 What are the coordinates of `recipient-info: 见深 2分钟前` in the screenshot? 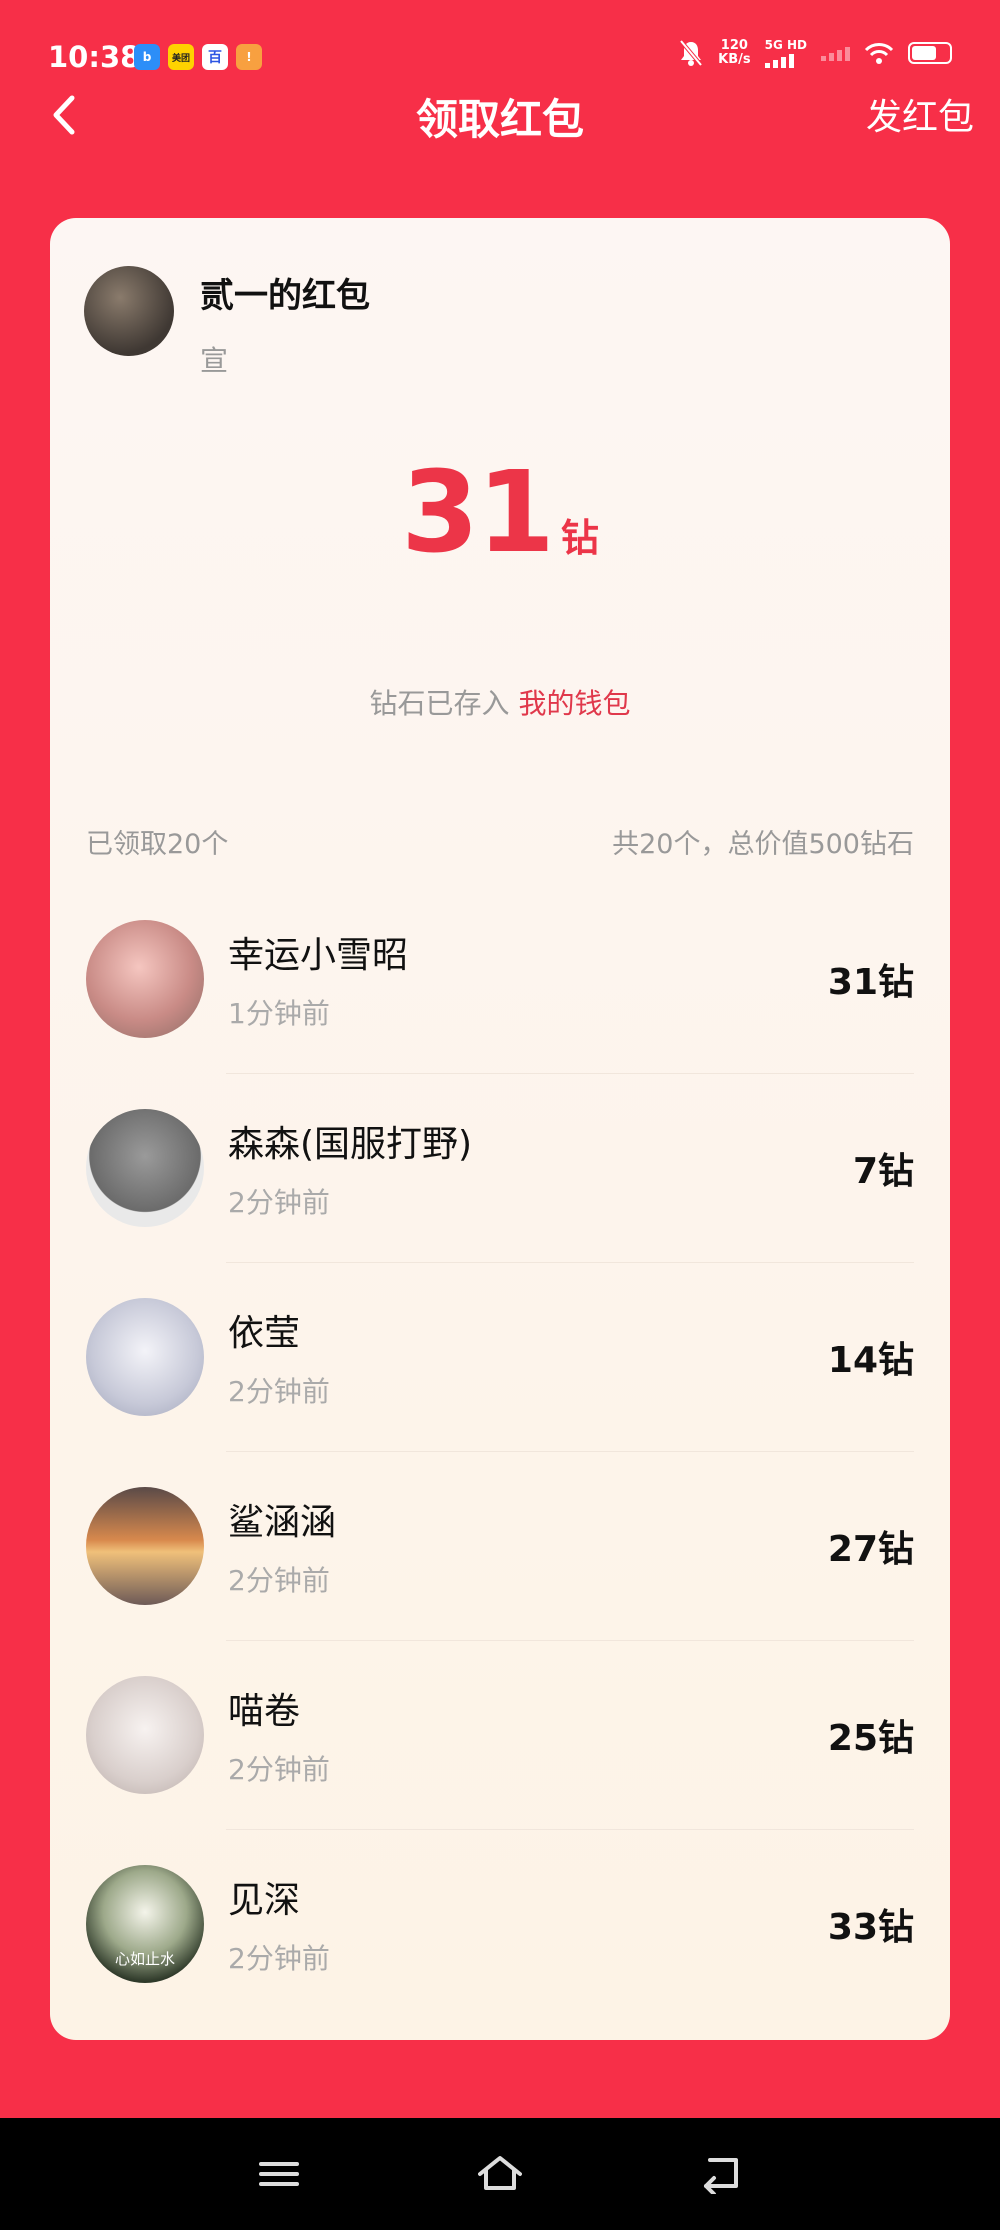 It's located at (528, 1924).